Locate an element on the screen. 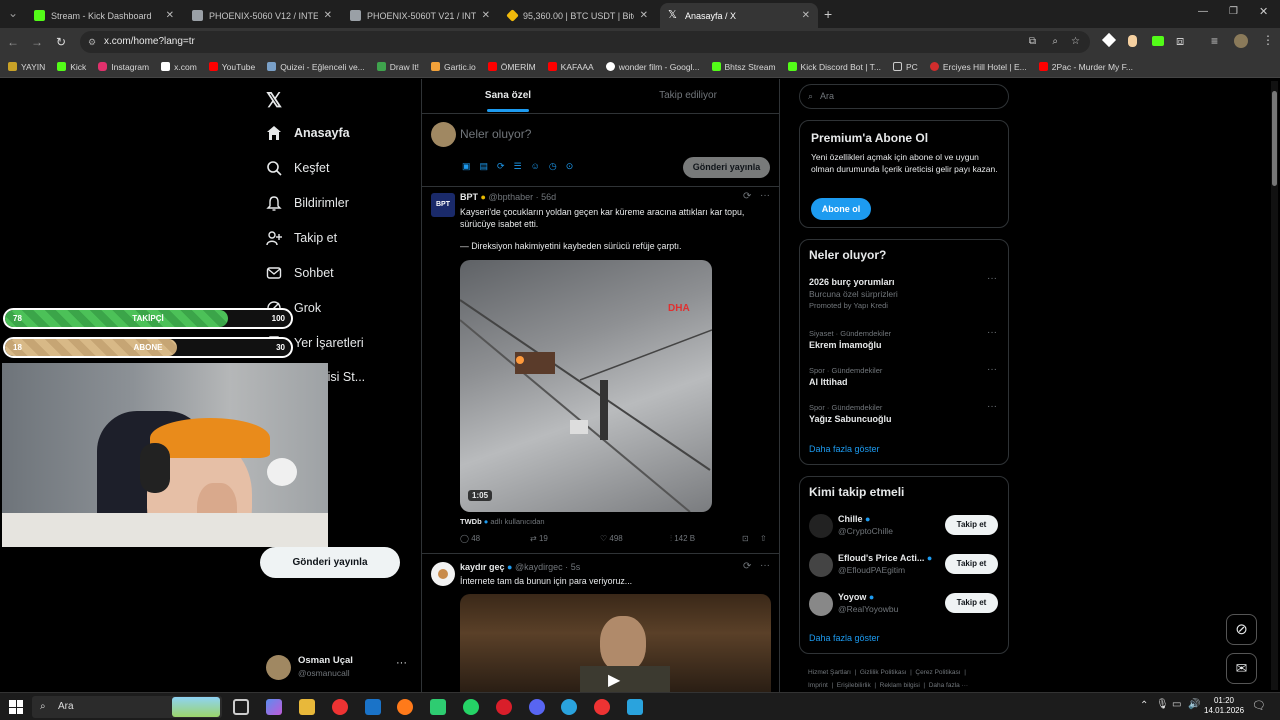 This screenshot has height=720, width=1280. footer-link: Imprint is located at coordinates (818, 685).